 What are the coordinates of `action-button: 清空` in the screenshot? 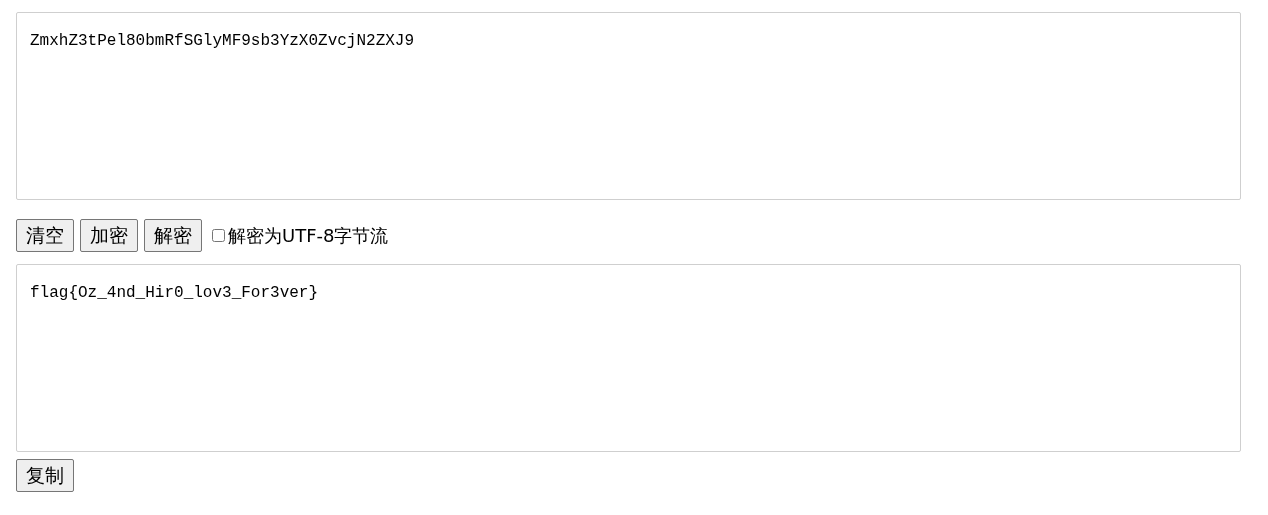 It's located at (45, 235).